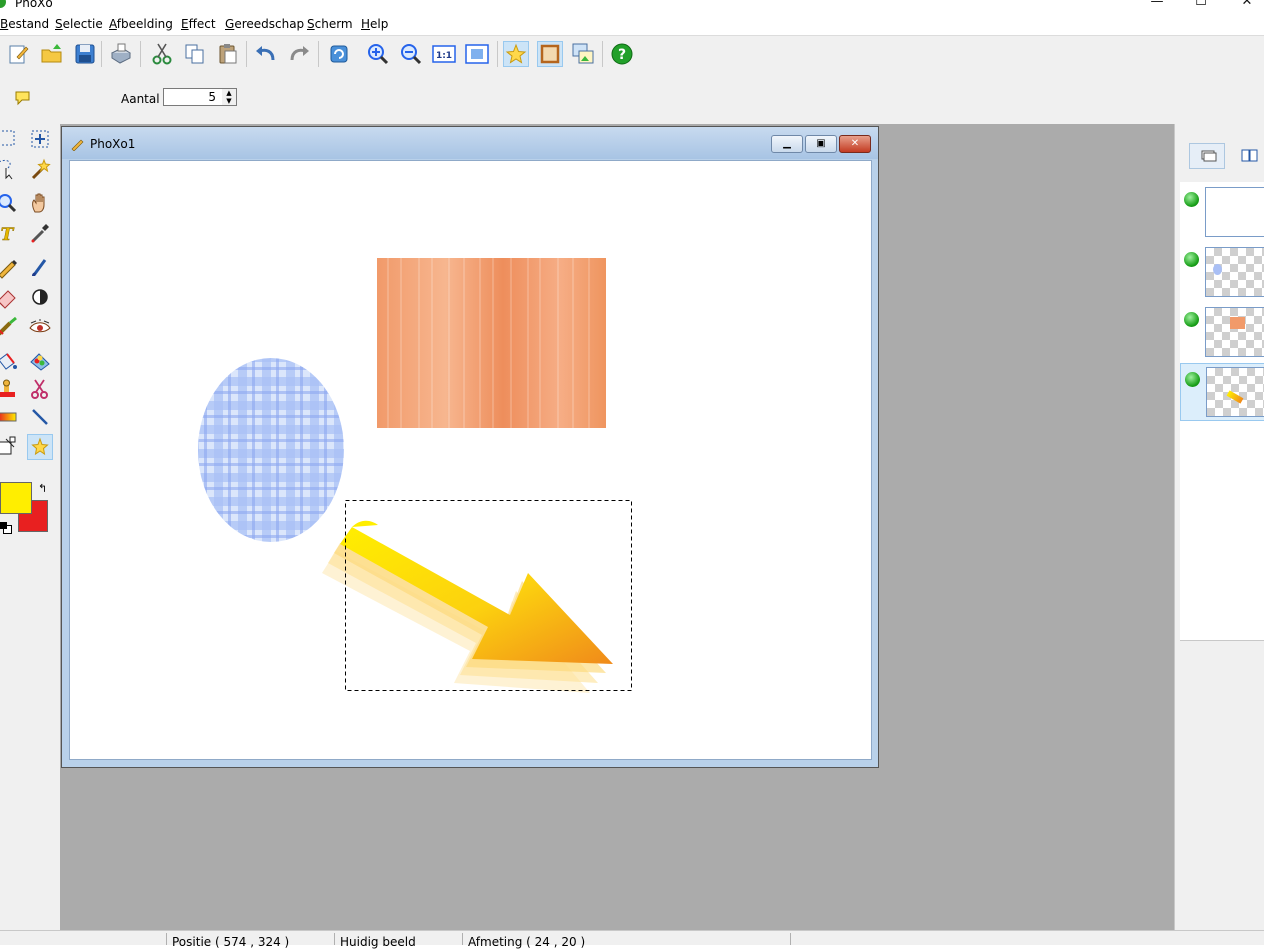  Describe the element at coordinates (10, 361) in the screenshot. I see `tool-fill` at that location.